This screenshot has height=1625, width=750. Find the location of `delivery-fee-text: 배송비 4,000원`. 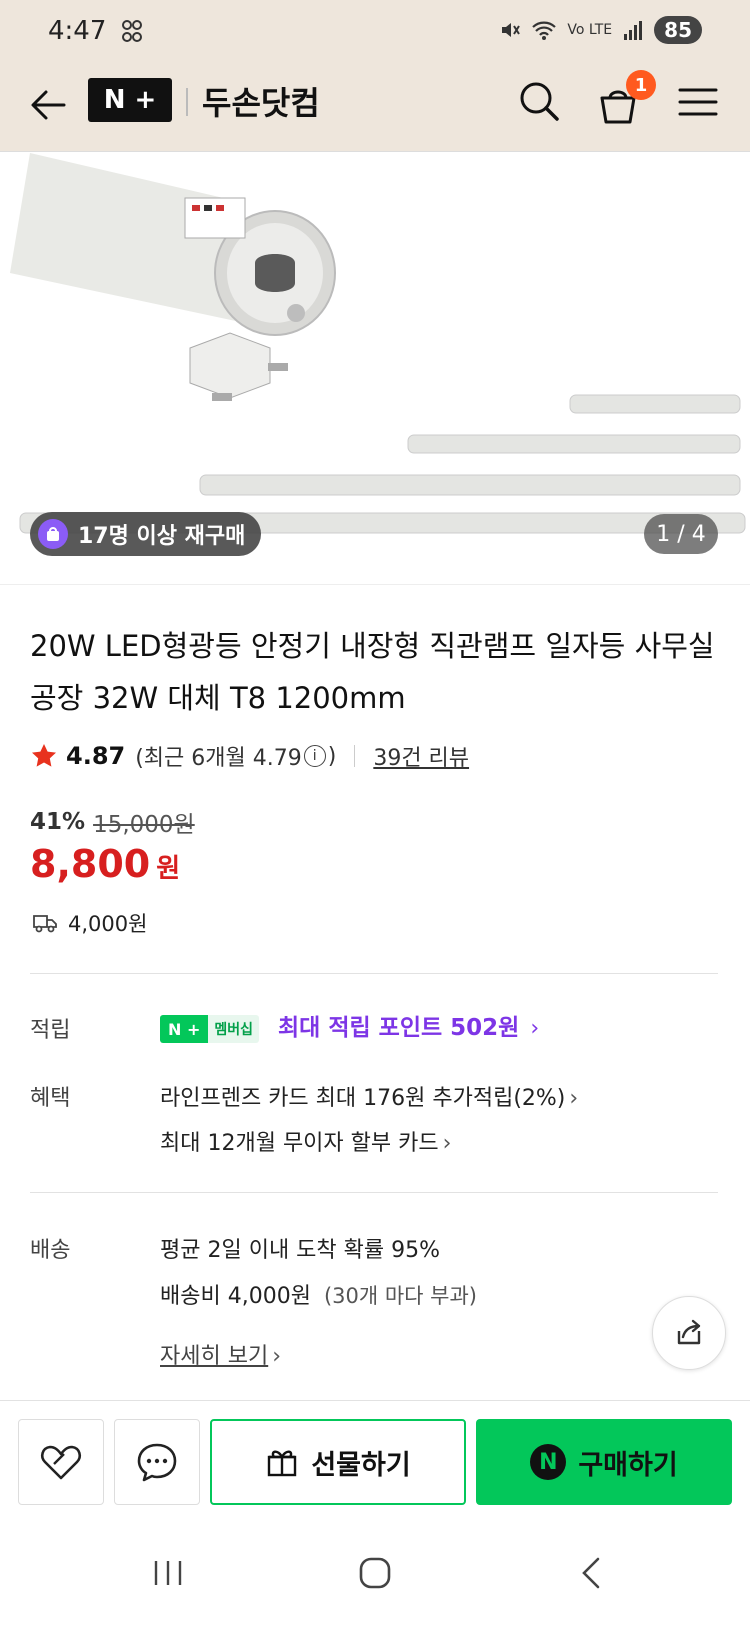

delivery-fee-text: 배송비 4,000원 is located at coordinates (235, 1296).